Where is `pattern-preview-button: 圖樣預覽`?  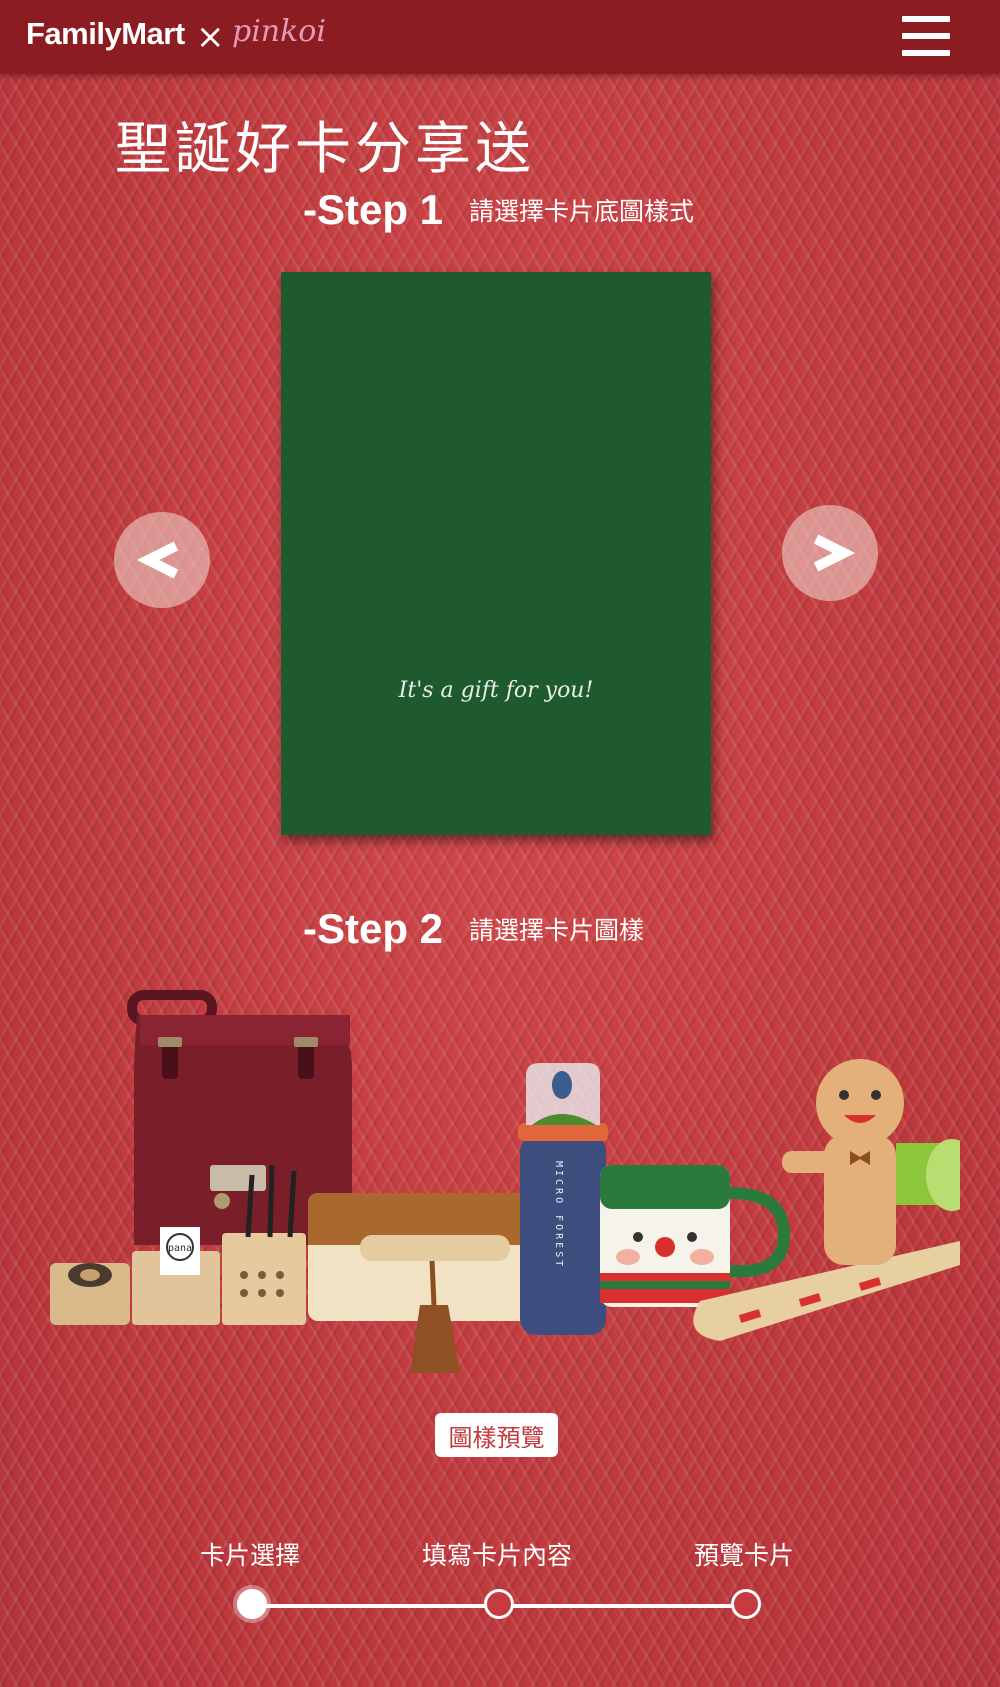
pattern-preview-button: 圖樣預覽 is located at coordinates (496, 1435).